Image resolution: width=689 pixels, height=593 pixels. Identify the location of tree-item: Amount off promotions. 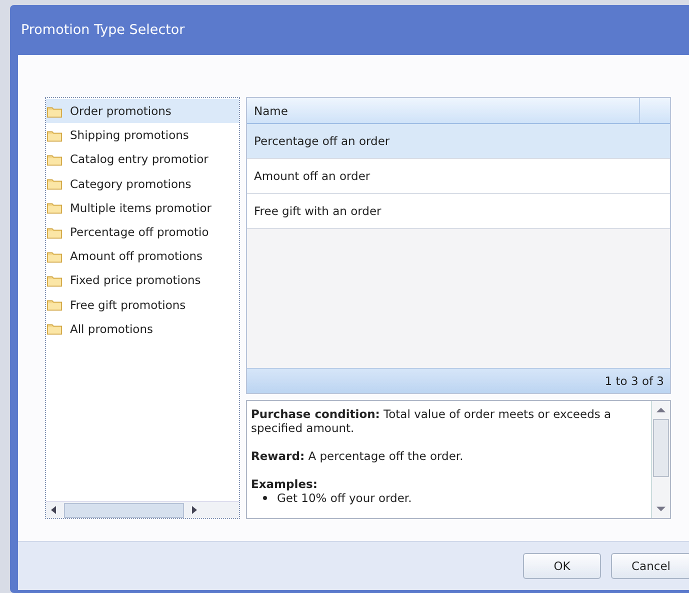
(142, 256).